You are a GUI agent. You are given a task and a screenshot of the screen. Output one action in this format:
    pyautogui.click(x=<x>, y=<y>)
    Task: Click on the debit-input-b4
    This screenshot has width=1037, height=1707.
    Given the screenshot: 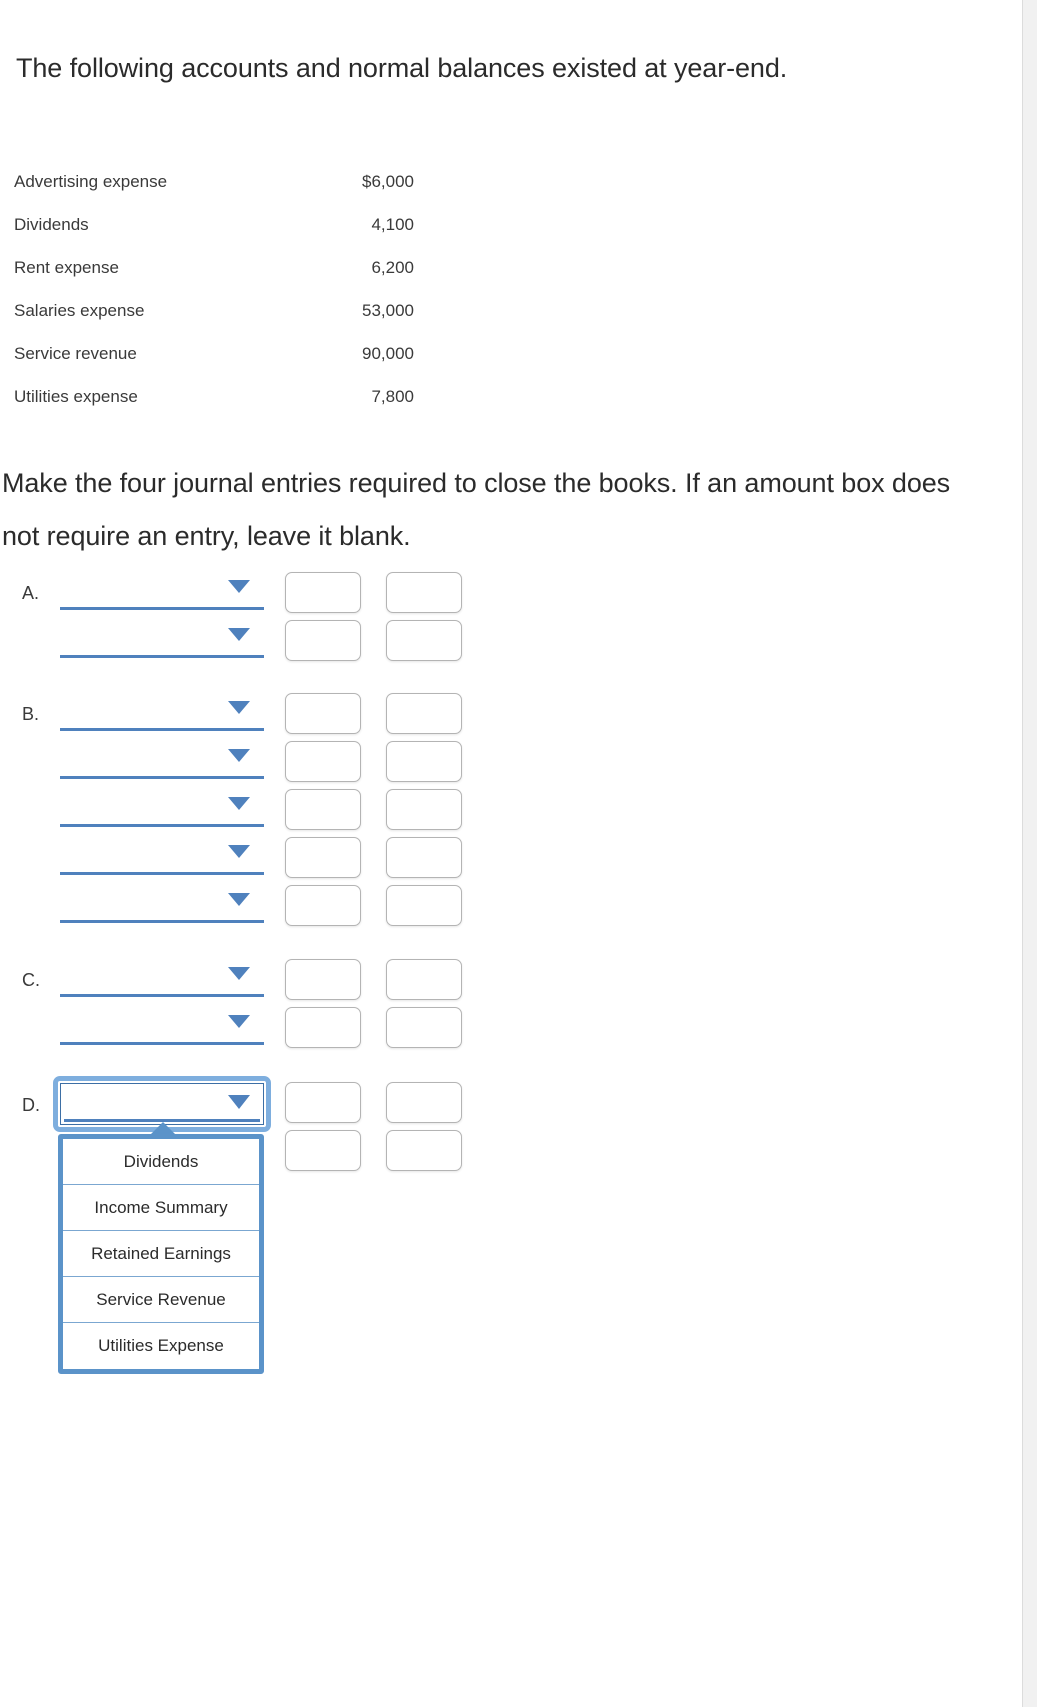 What is the action you would take?
    pyautogui.click(x=323, y=857)
    